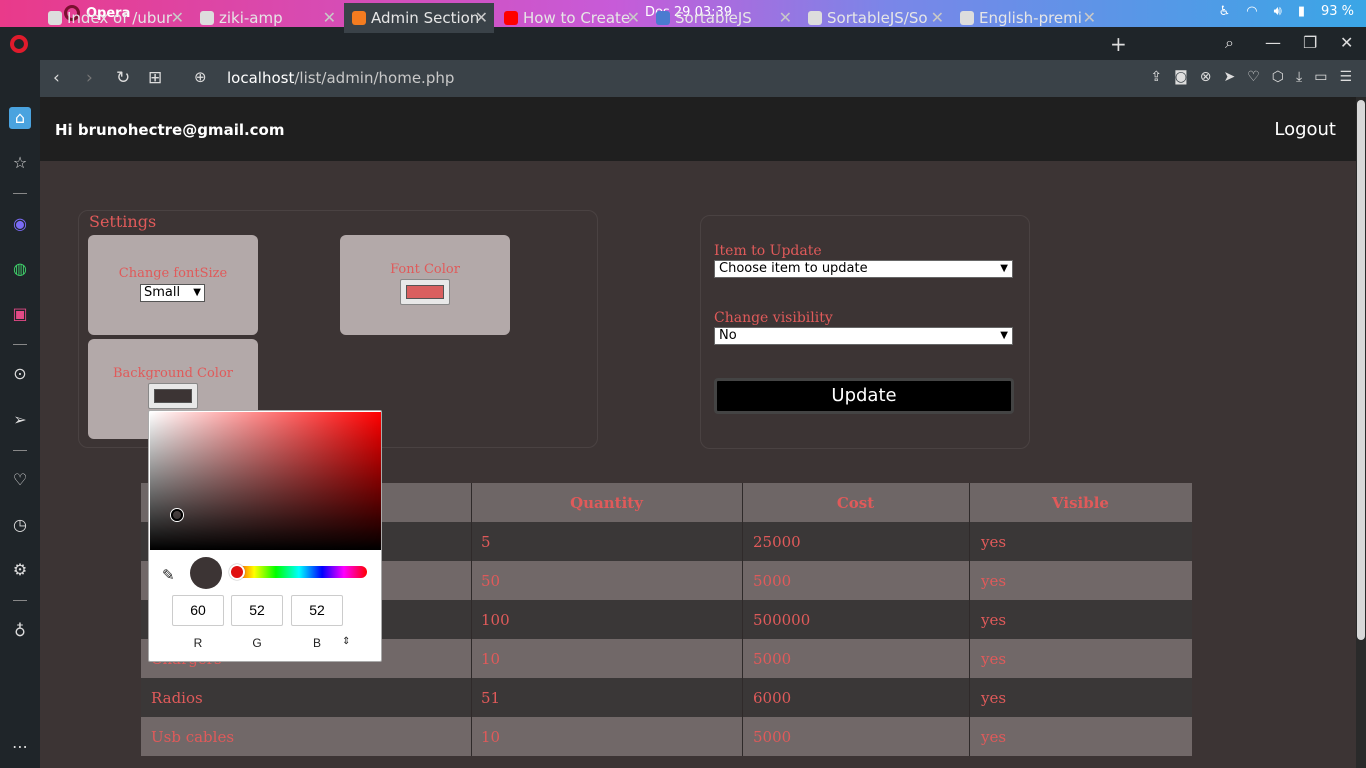  Describe the element at coordinates (257, 643) in the screenshot. I see `green-label: G` at that location.